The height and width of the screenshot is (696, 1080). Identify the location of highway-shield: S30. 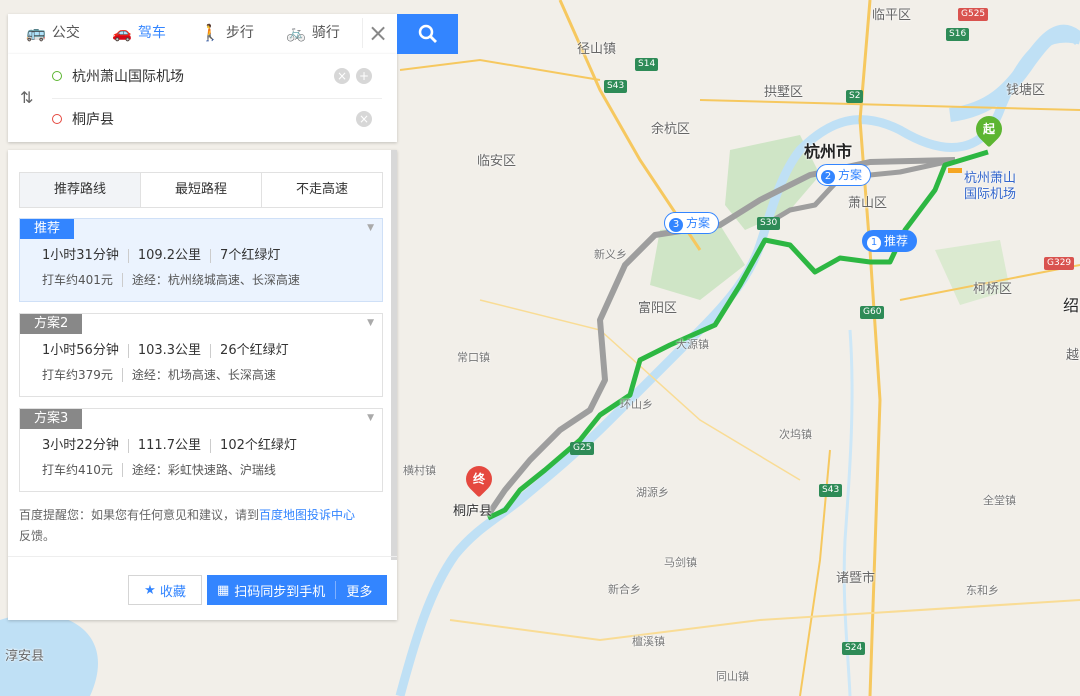
(769, 223).